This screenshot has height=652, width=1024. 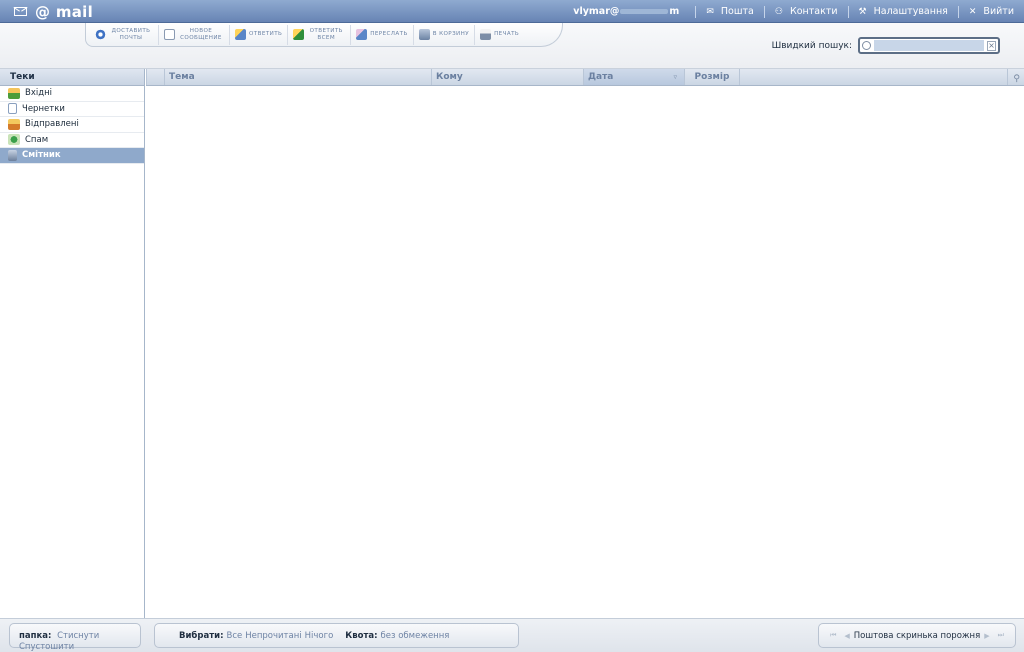 What do you see at coordinates (72, 140) in the screenshot?
I see `folder-spam: Спам` at bounding box center [72, 140].